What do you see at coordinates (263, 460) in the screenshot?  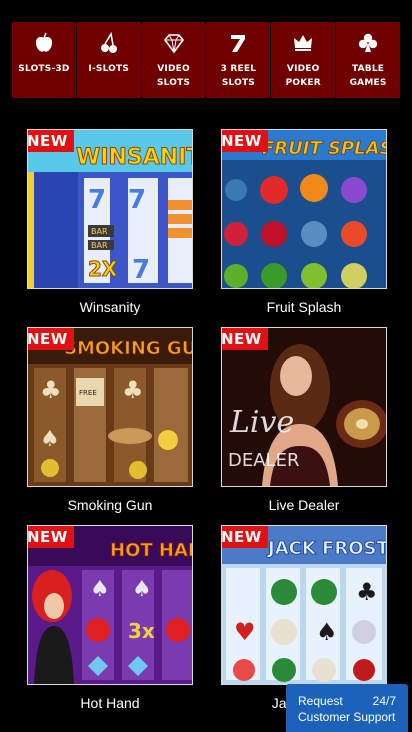 I see `svg-text: DEALER` at bounding box center [263, 460].